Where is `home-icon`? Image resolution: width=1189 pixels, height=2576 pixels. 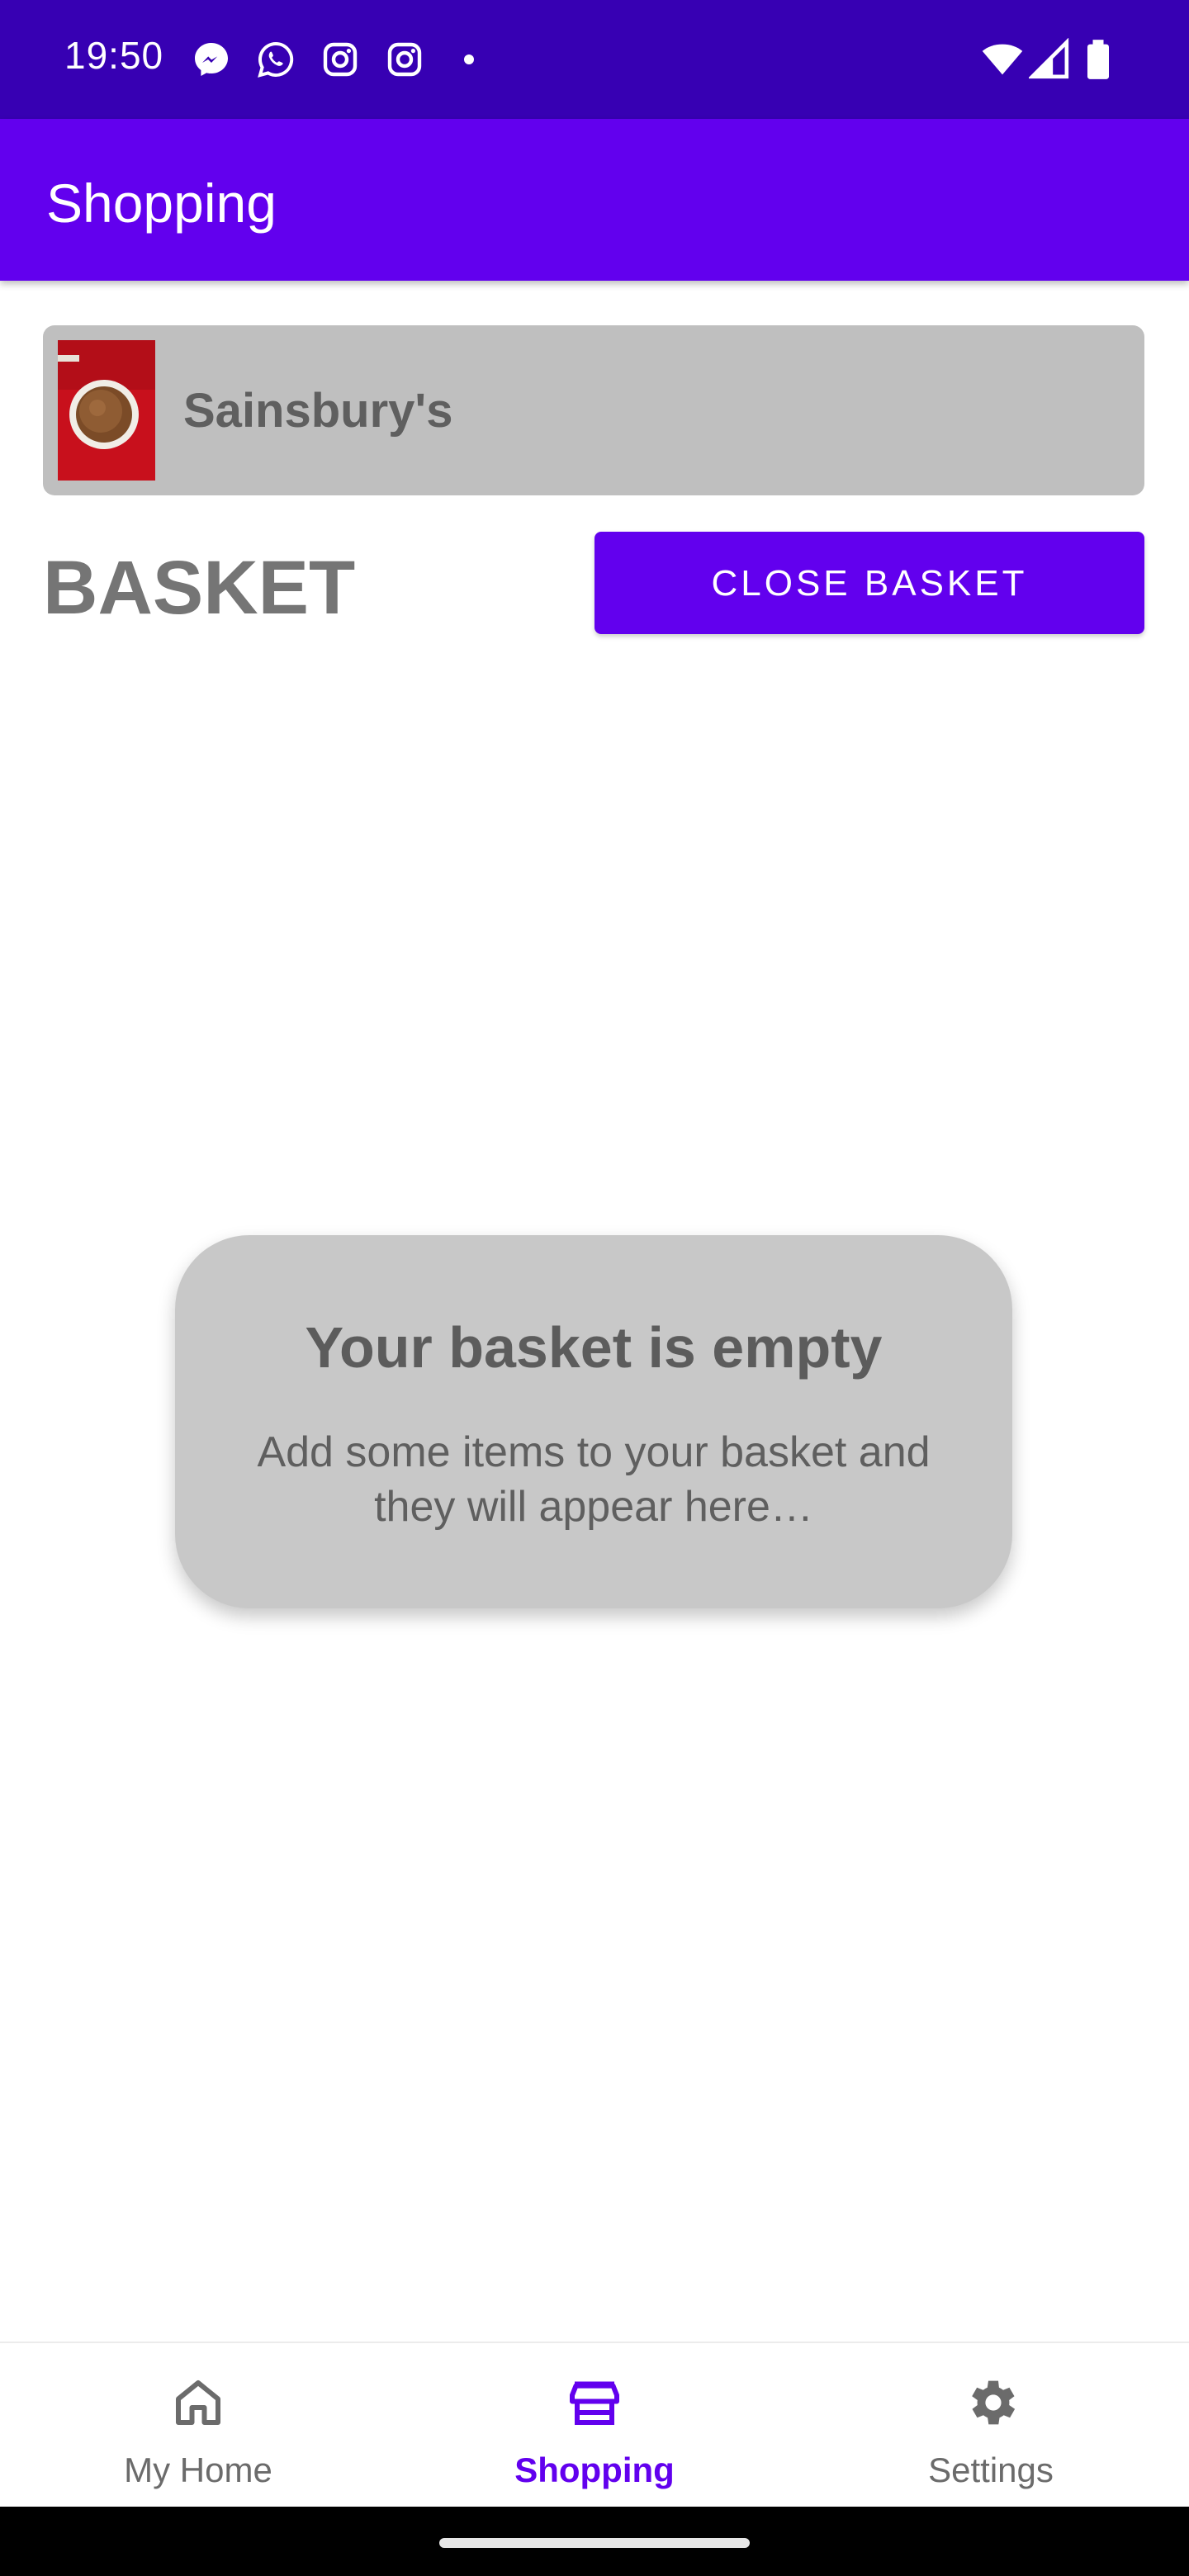
home-icon is located at coordinates (198, 2402).